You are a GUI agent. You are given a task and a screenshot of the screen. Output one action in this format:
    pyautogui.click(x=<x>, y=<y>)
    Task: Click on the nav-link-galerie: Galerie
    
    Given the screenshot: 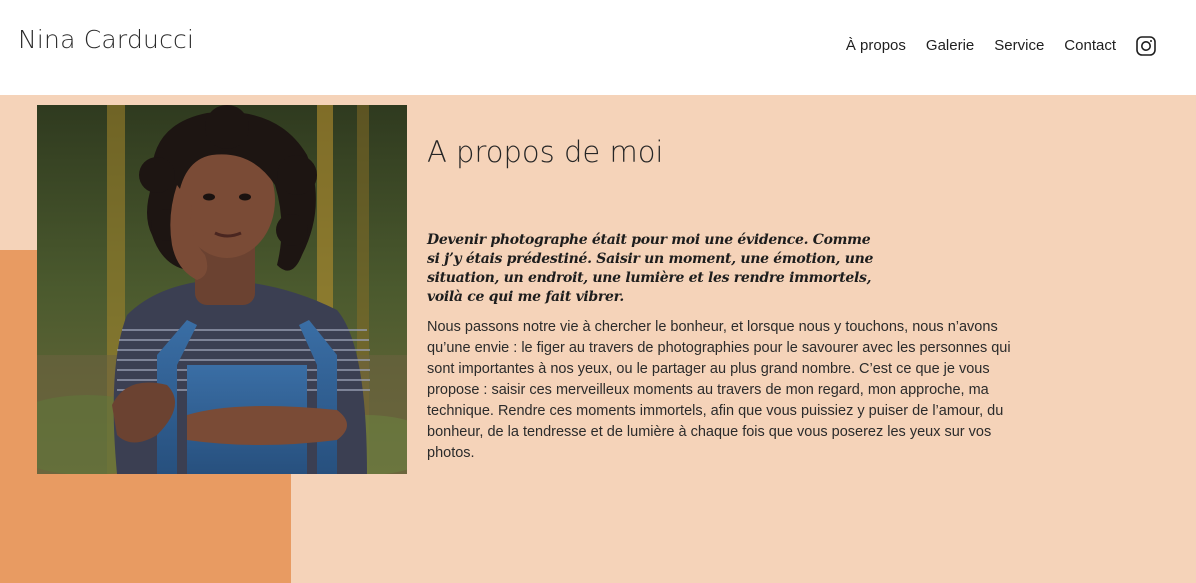 What is the action you would take?
    pyautogui.click(x=950, y=45)
    